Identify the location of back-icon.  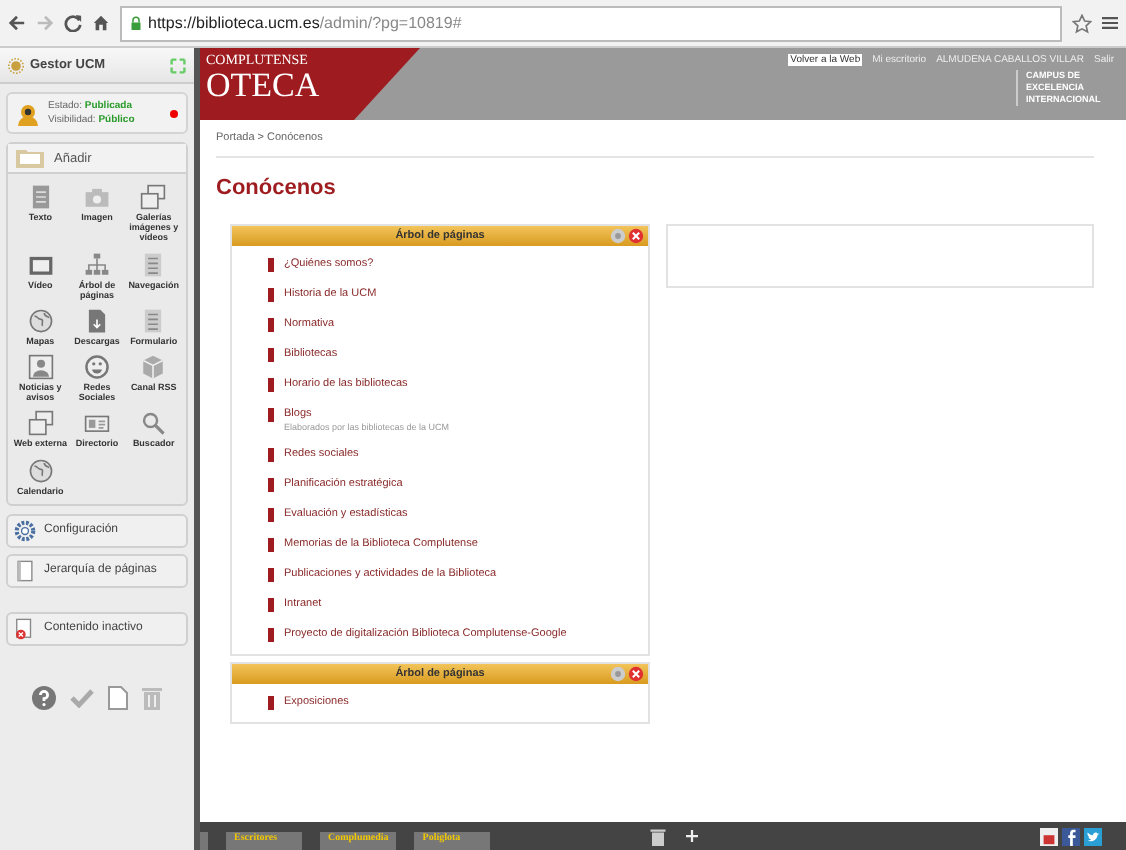
(17, 23).